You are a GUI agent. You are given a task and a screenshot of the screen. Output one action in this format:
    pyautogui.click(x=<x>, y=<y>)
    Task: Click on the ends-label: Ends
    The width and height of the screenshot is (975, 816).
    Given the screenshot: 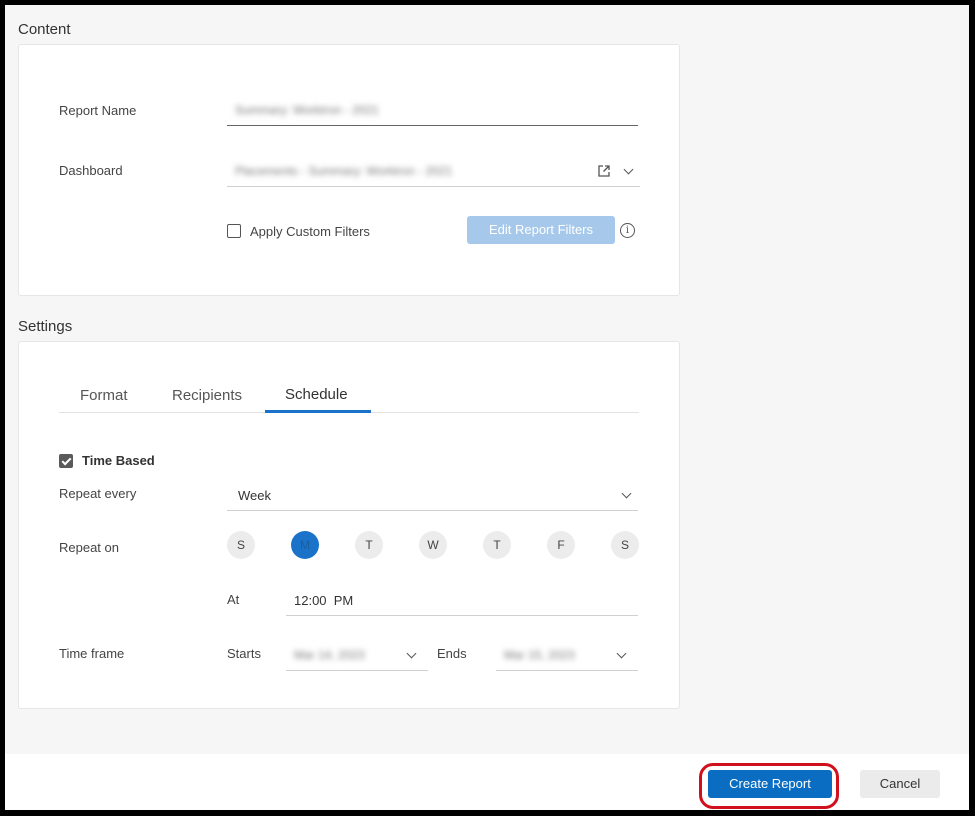 What is the action you would take?
    pyautogui.click(x=452, y=653)
    